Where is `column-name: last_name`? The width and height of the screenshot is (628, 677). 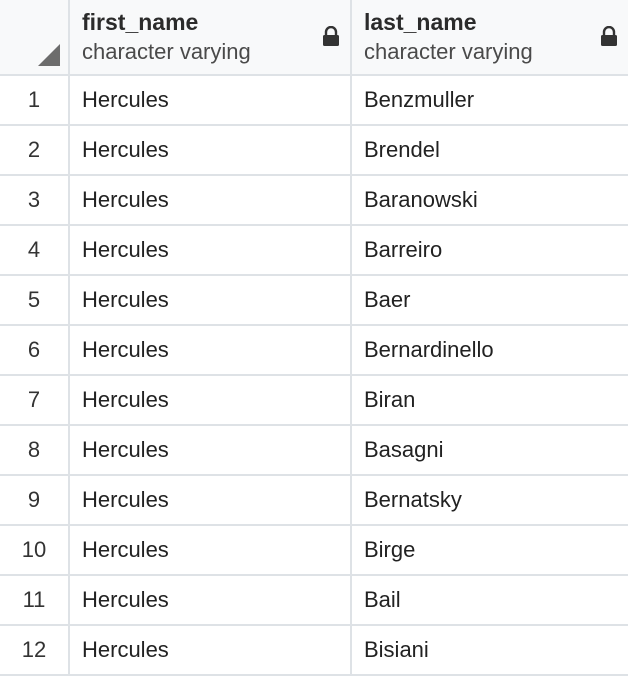 column-name: last_name is located at coordinates (420, 22).